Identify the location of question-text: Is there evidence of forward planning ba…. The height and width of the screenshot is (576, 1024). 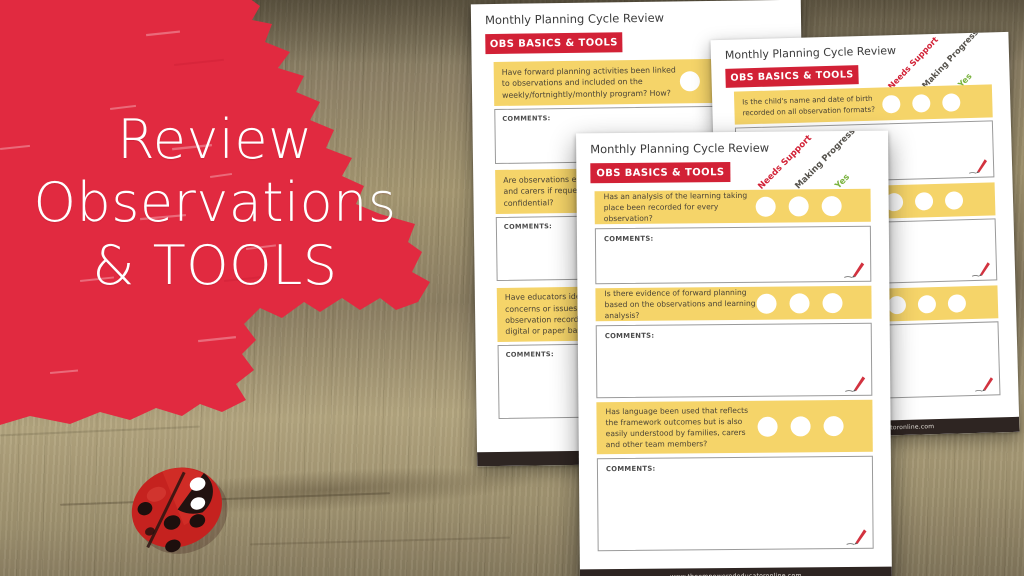
(680, 304).